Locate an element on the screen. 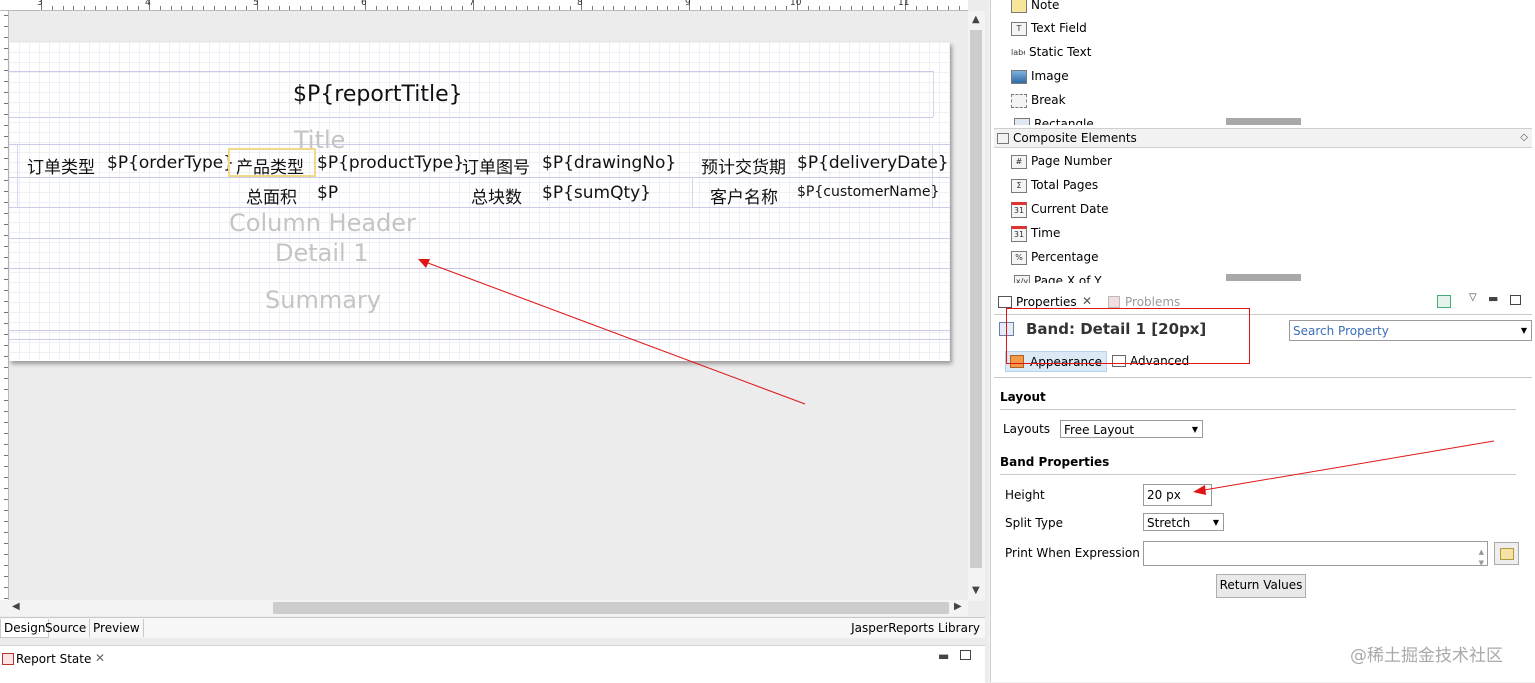 The height and width of the screenshot is (683, 1535). time-icon: 31 is located at coordinates (1019, 233).